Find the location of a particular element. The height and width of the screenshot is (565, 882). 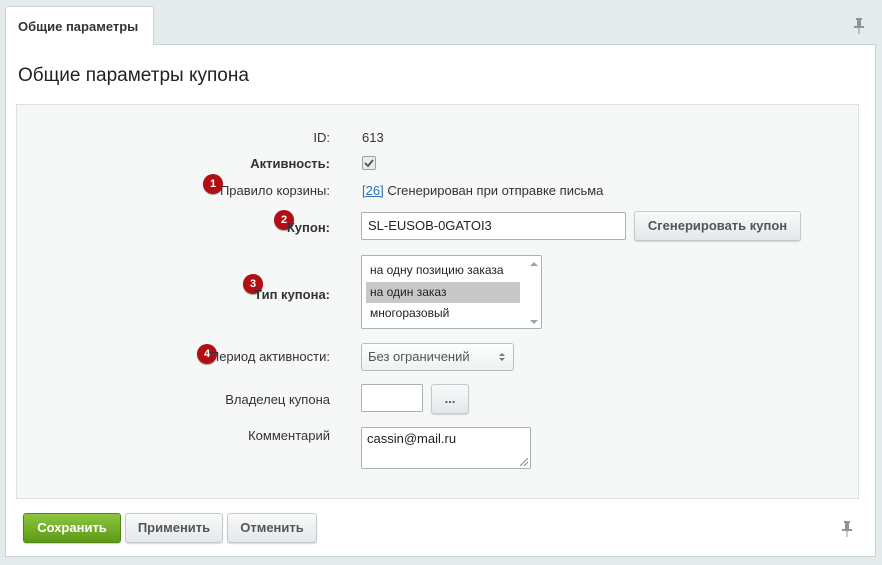

basket-rule-link: [26] is located at coordinates (373, 190).